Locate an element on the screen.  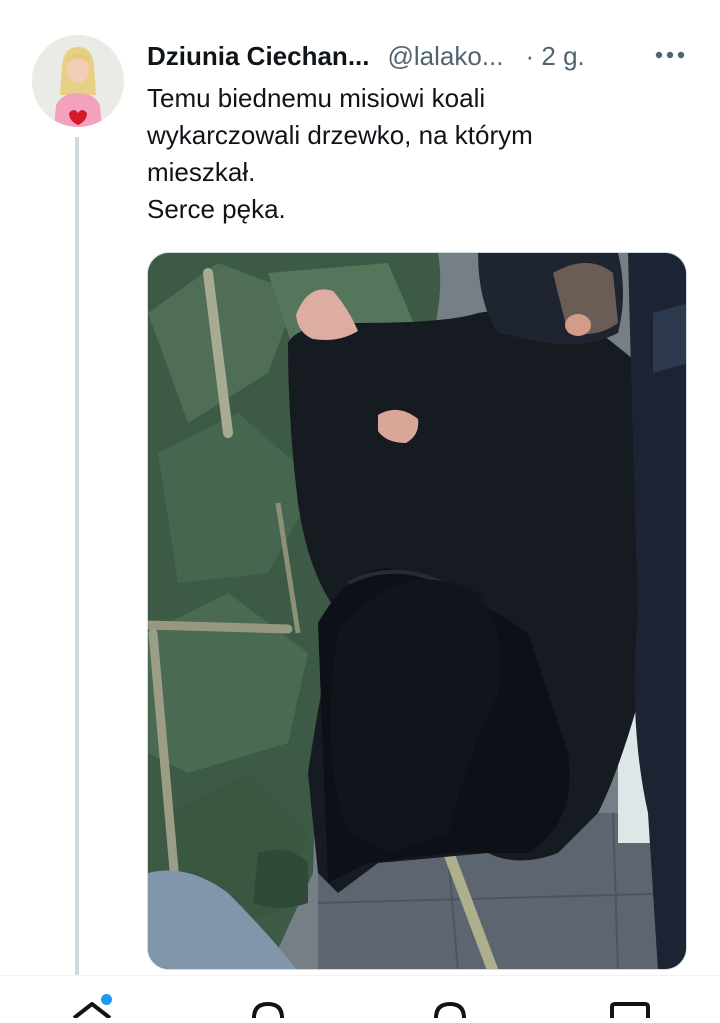
avatar is located at coordinates (78, 81).